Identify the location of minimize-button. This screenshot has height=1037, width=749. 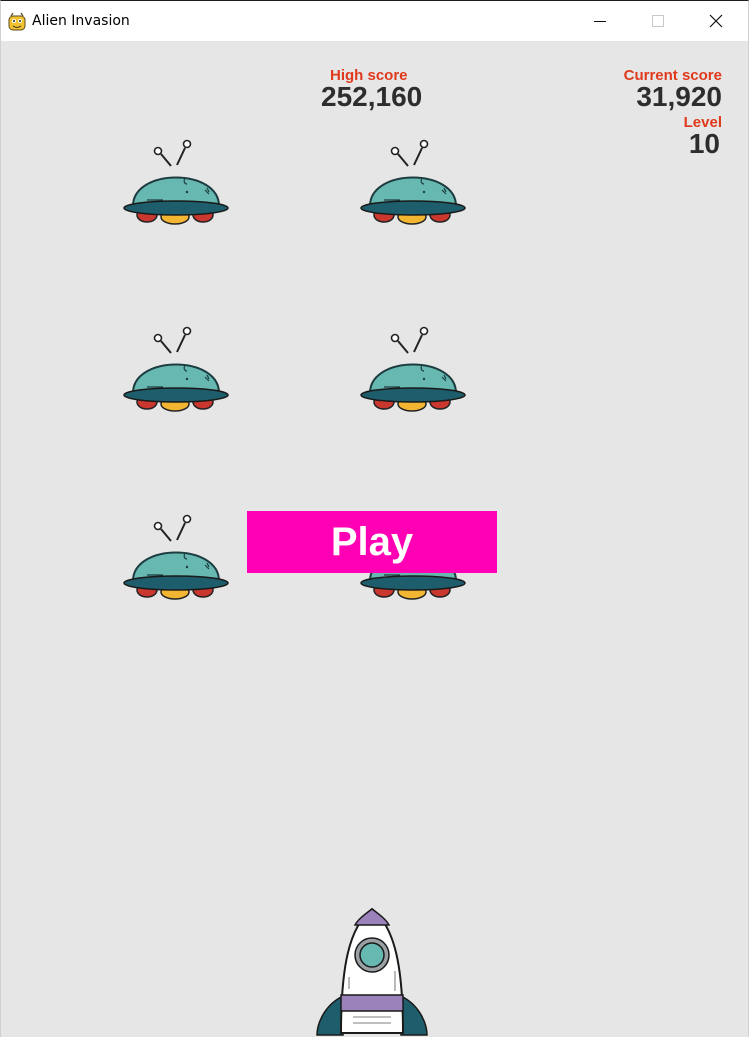
(600, 21).